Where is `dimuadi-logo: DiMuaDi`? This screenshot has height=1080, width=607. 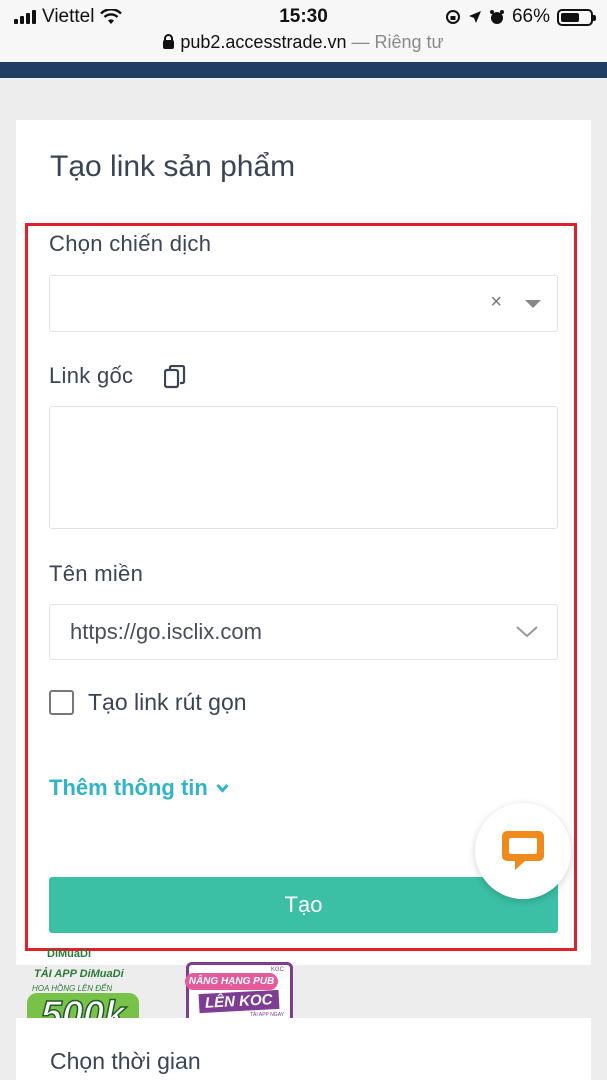 dimuadi-logo: DiMuaDi is located at coordinates (69, 954).